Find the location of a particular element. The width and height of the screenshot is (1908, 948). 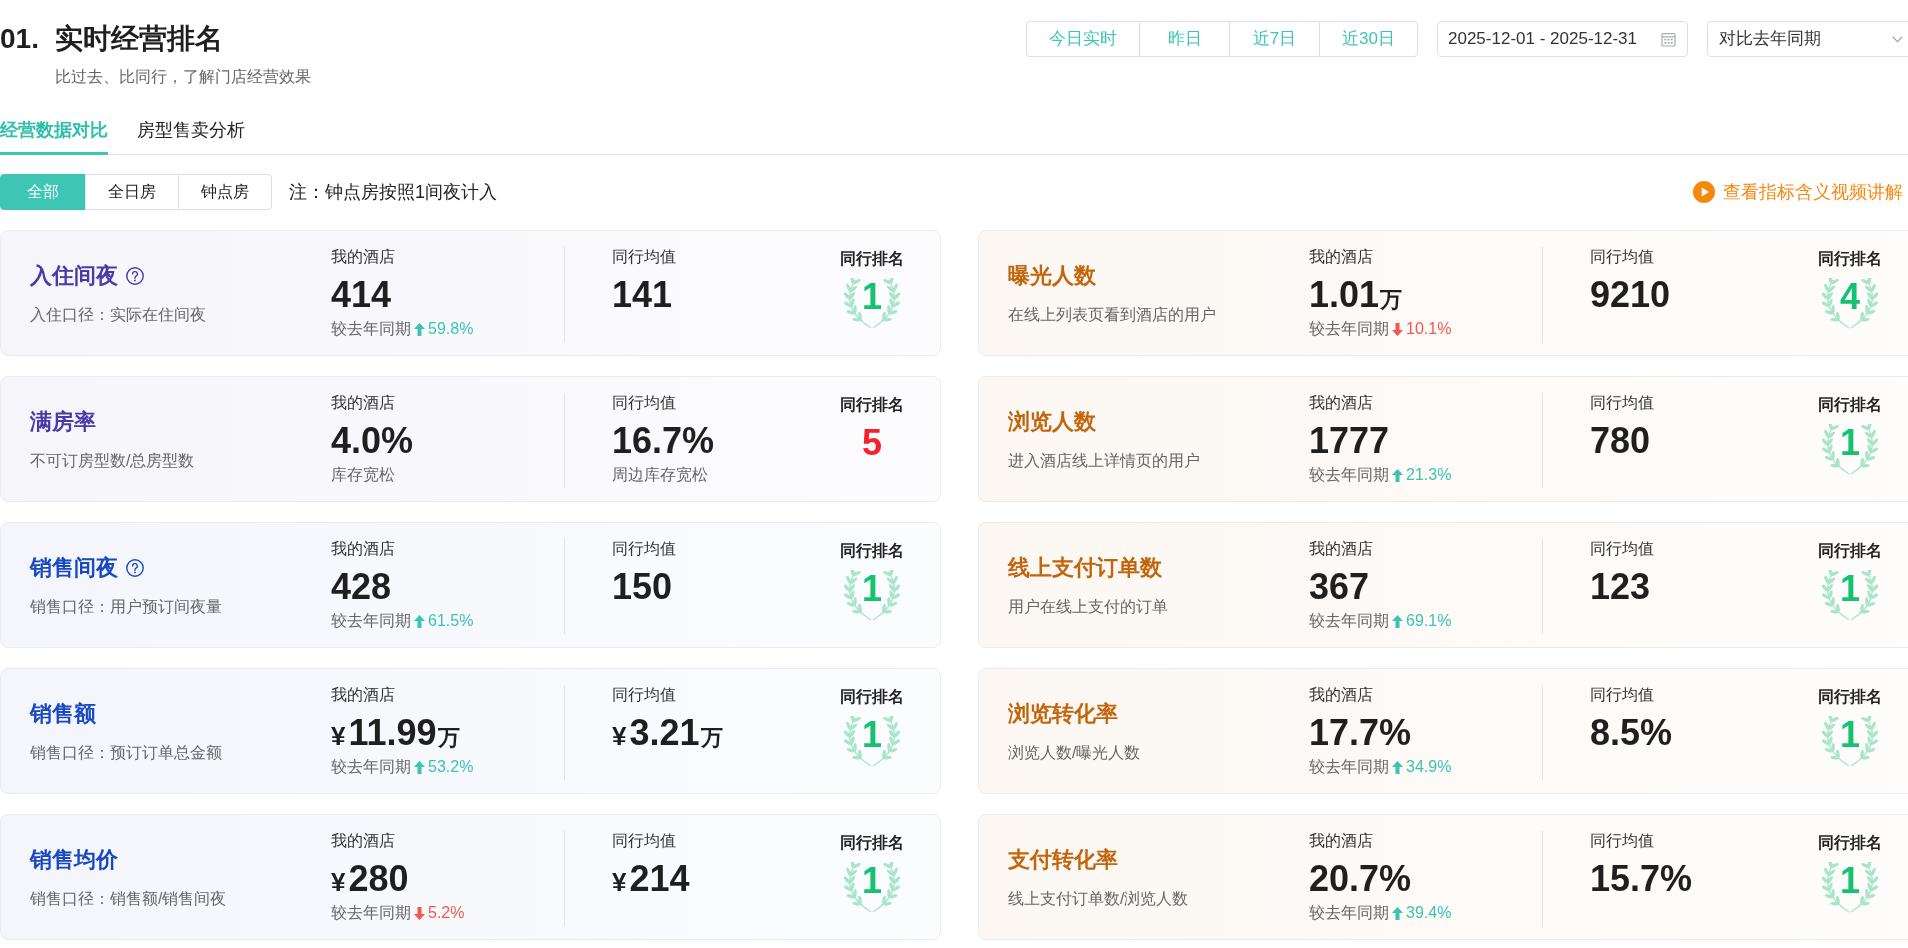

period-button: 今日实时 is located at coordinates (1083, 39).